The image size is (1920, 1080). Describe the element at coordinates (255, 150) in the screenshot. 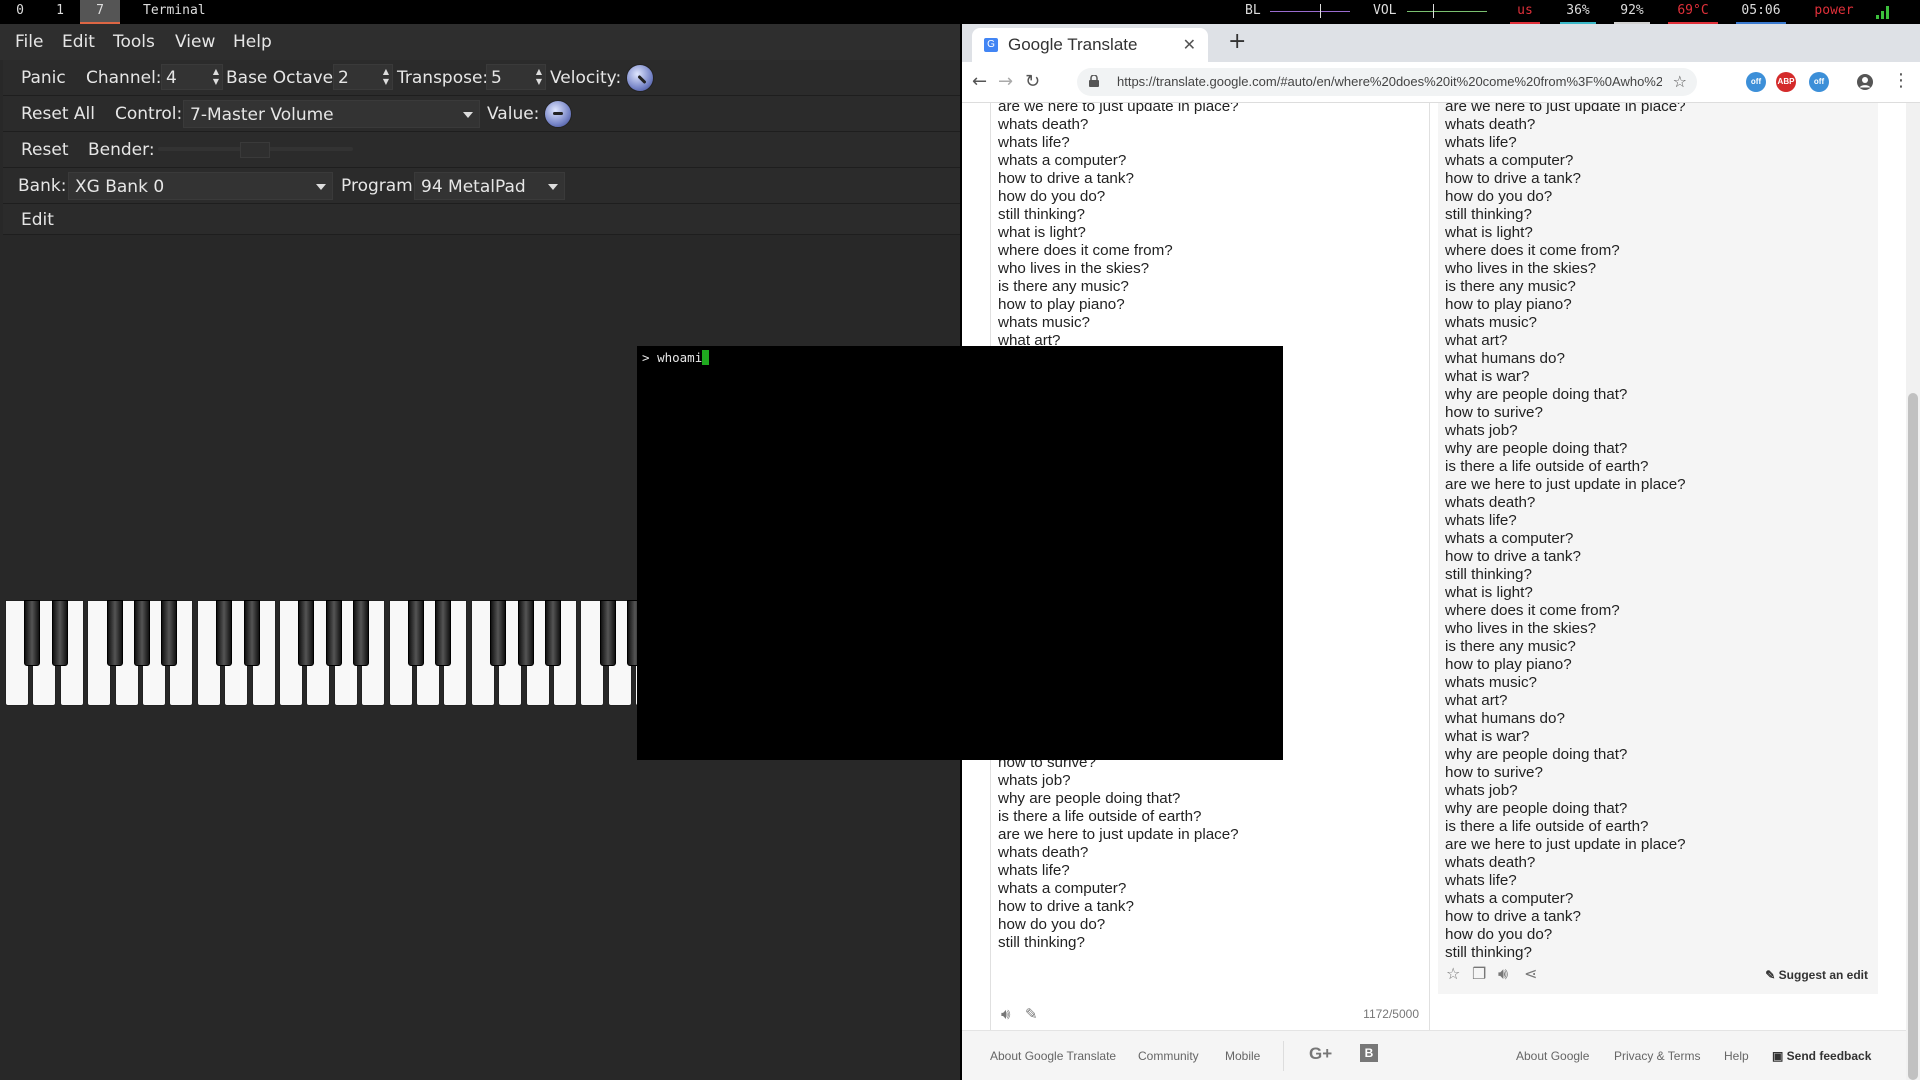

I see `bender-slider-handle` at that location.